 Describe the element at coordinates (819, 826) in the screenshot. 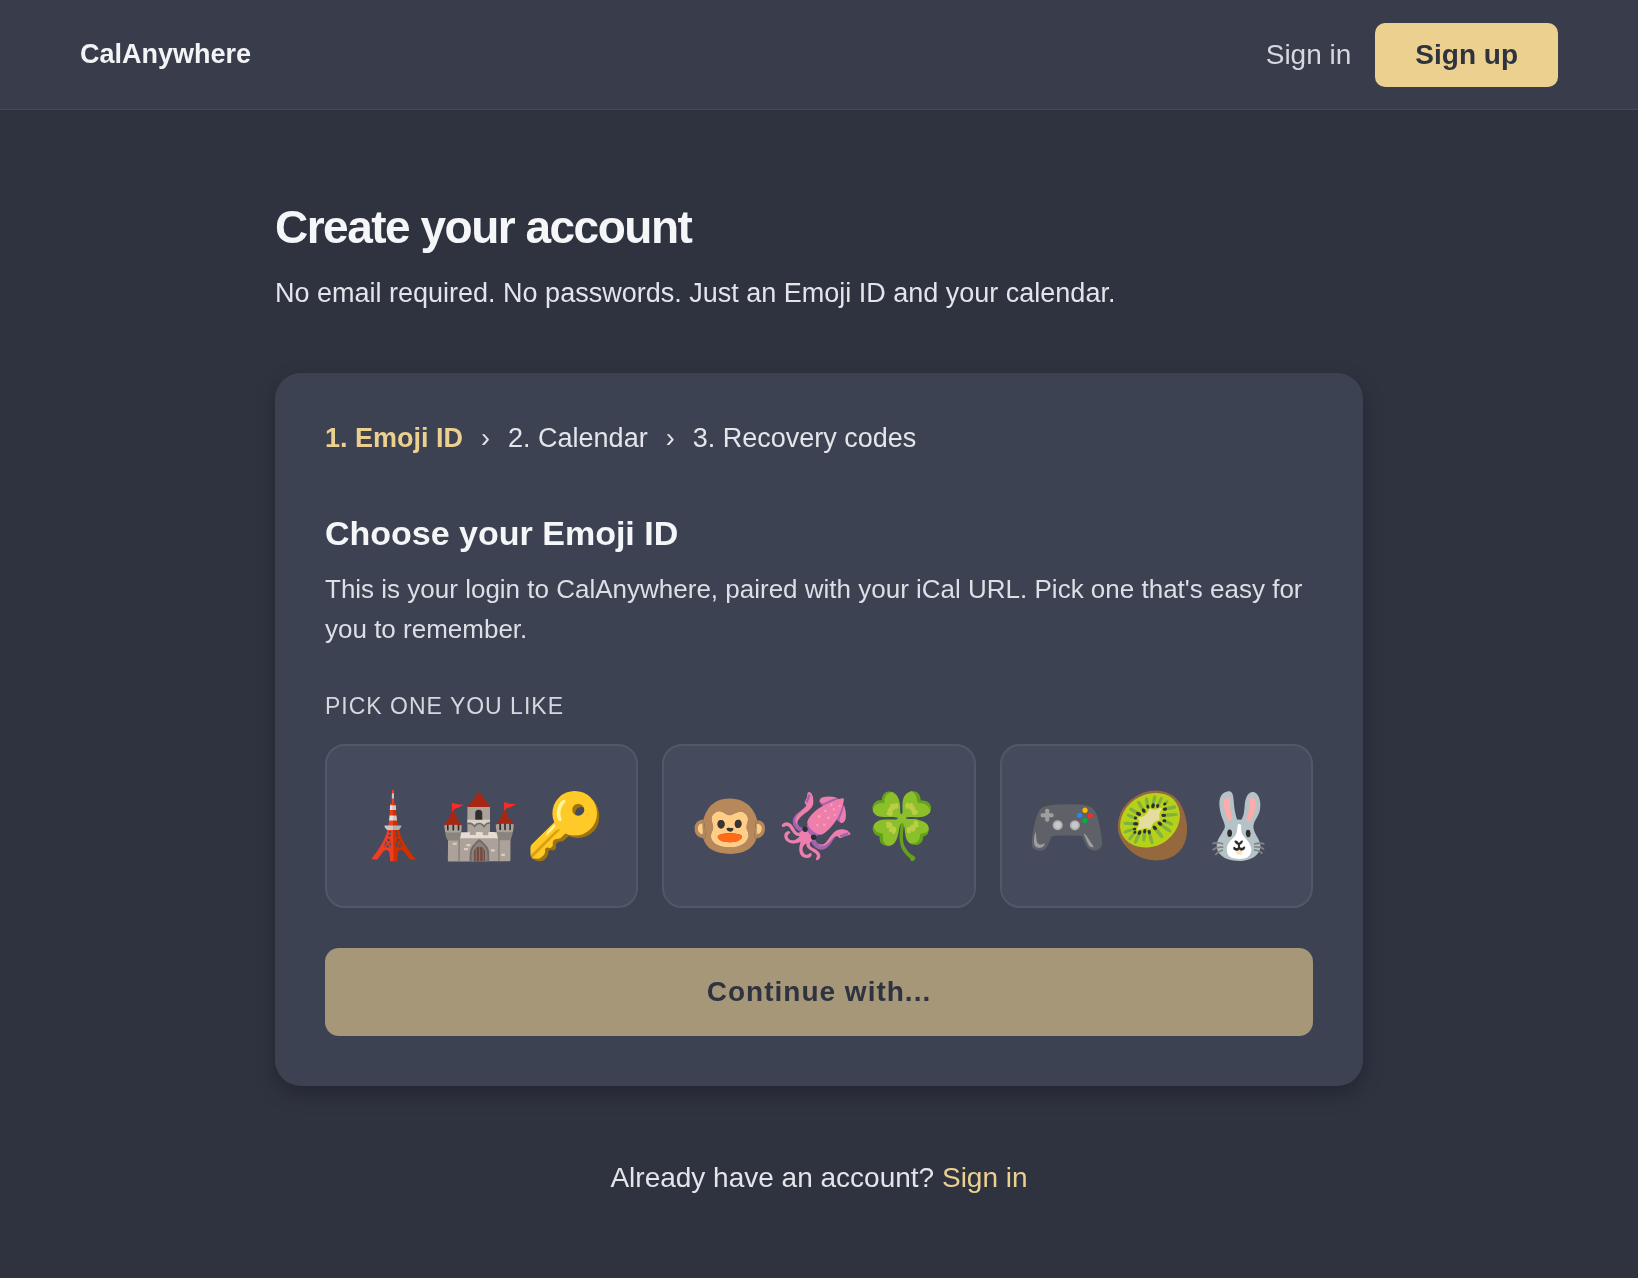

I see `emoji-option: 🐵🦑🍀` at that location.